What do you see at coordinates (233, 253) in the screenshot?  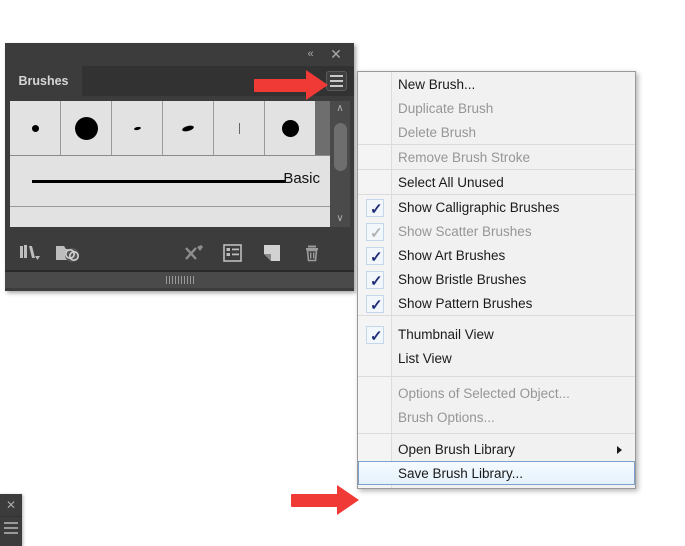 I see `brush-options-icon` at bounding box center [233, 253].